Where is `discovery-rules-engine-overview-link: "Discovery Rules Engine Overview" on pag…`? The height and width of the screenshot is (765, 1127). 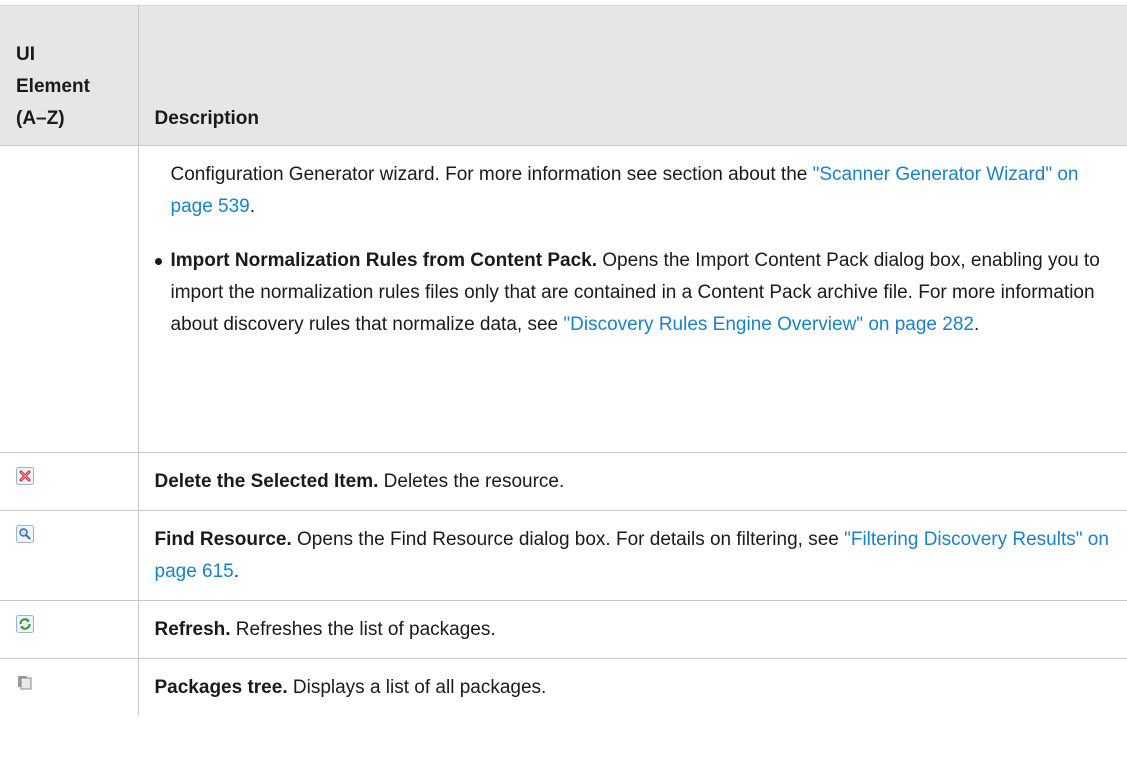
discovery-rules-engine-overview-link: "Discovery Rules Engine Overview" on pag… is located at coordinates (768, 324).